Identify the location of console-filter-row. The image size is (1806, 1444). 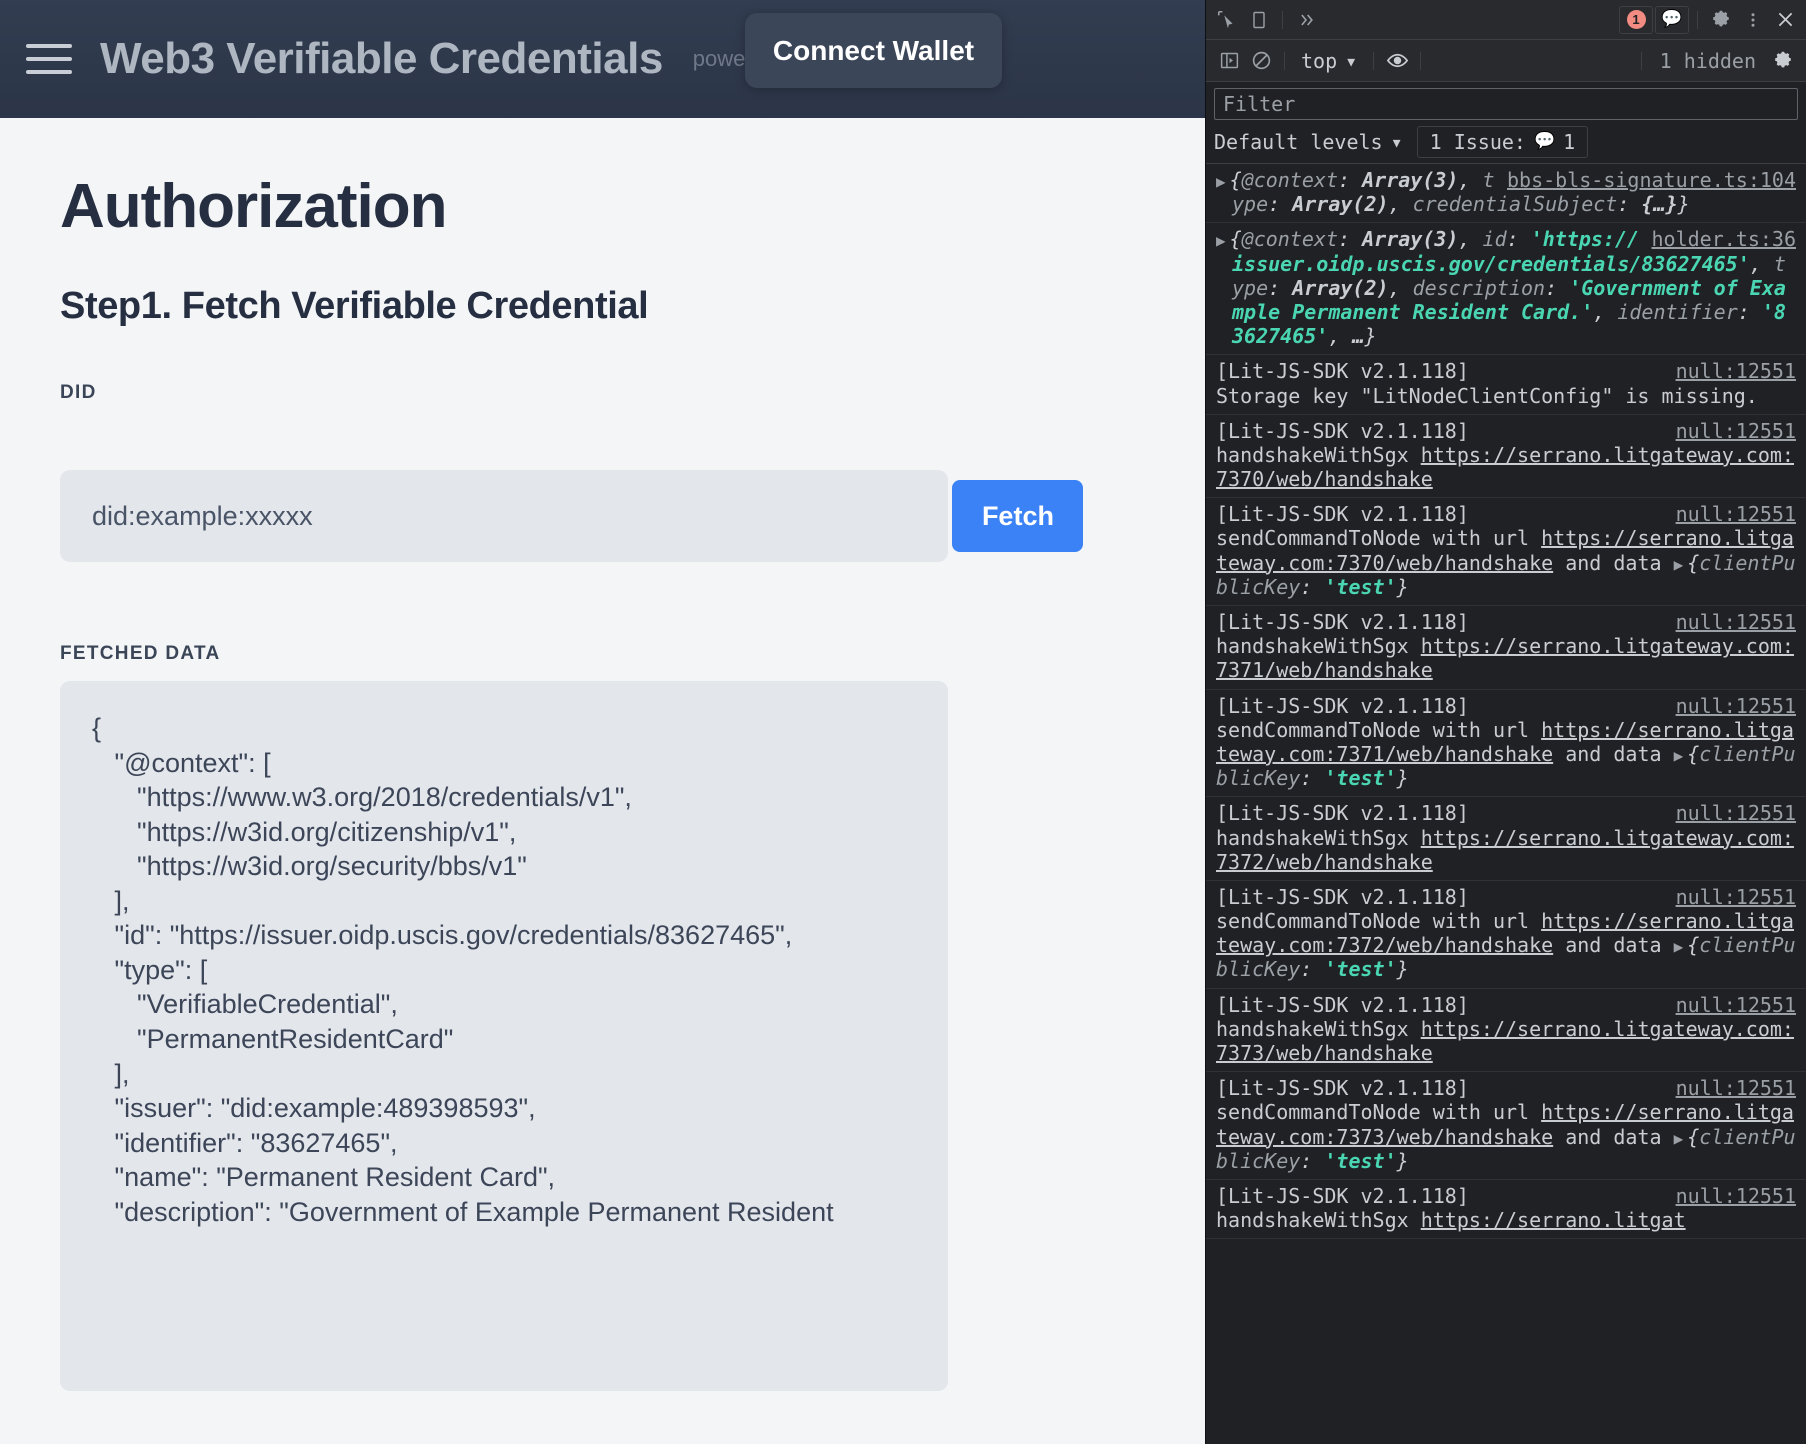
(1506, 101).